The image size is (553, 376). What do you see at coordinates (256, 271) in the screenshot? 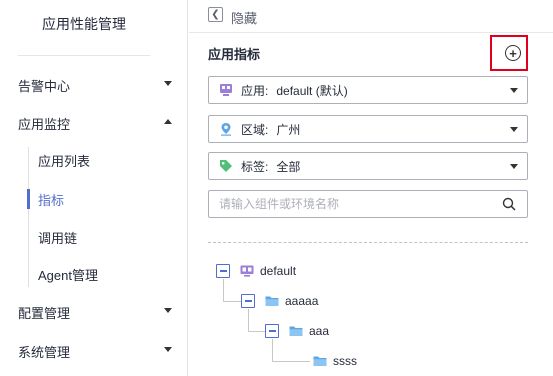
I see `tree-node-default: default` at bounding box center [256, 271].